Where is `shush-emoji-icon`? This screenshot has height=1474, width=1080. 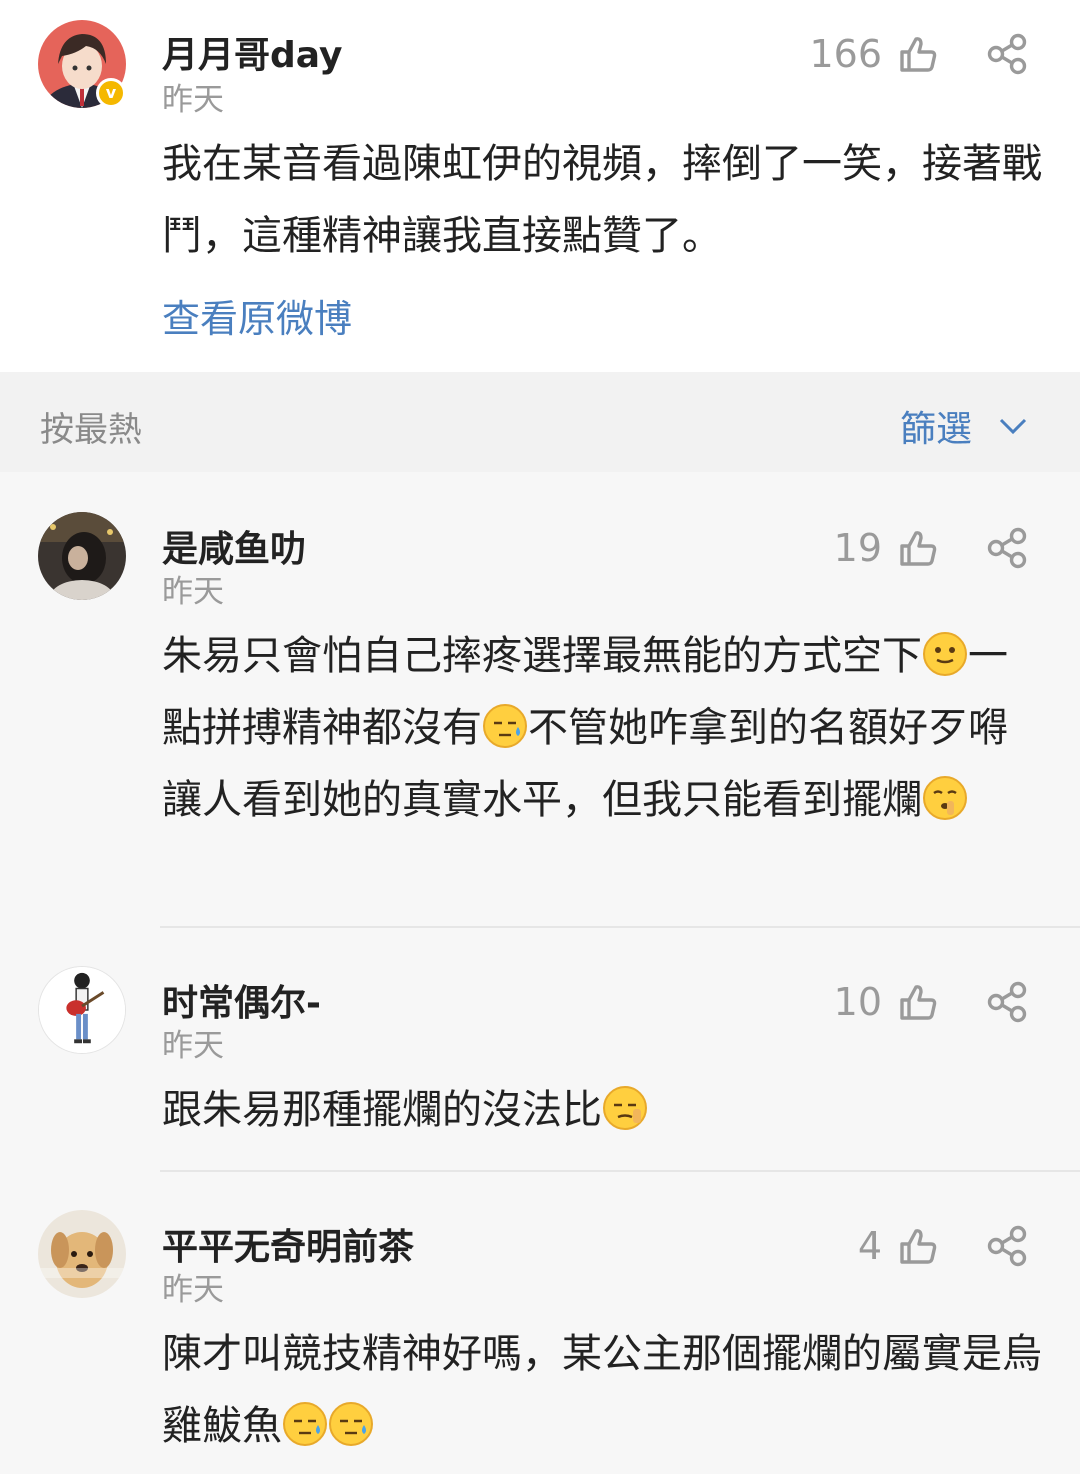
shush-emoji-icon is located at coordinates (945, 798).